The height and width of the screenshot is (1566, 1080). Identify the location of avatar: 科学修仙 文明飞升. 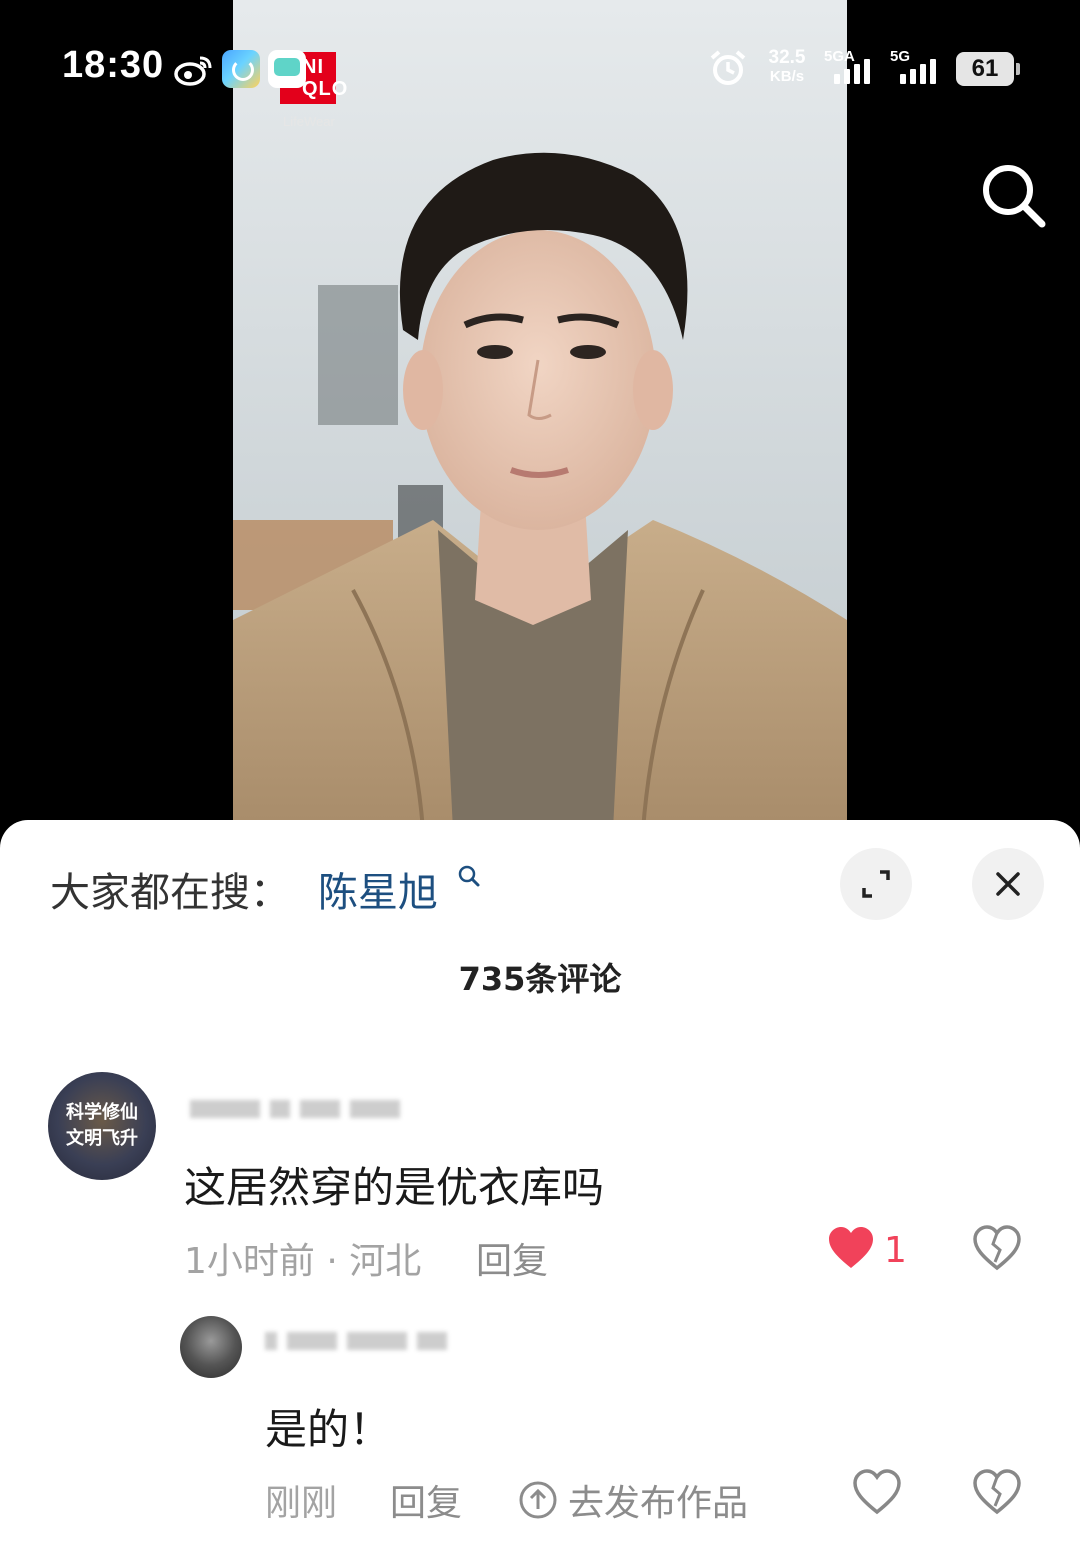
(102, 1126).